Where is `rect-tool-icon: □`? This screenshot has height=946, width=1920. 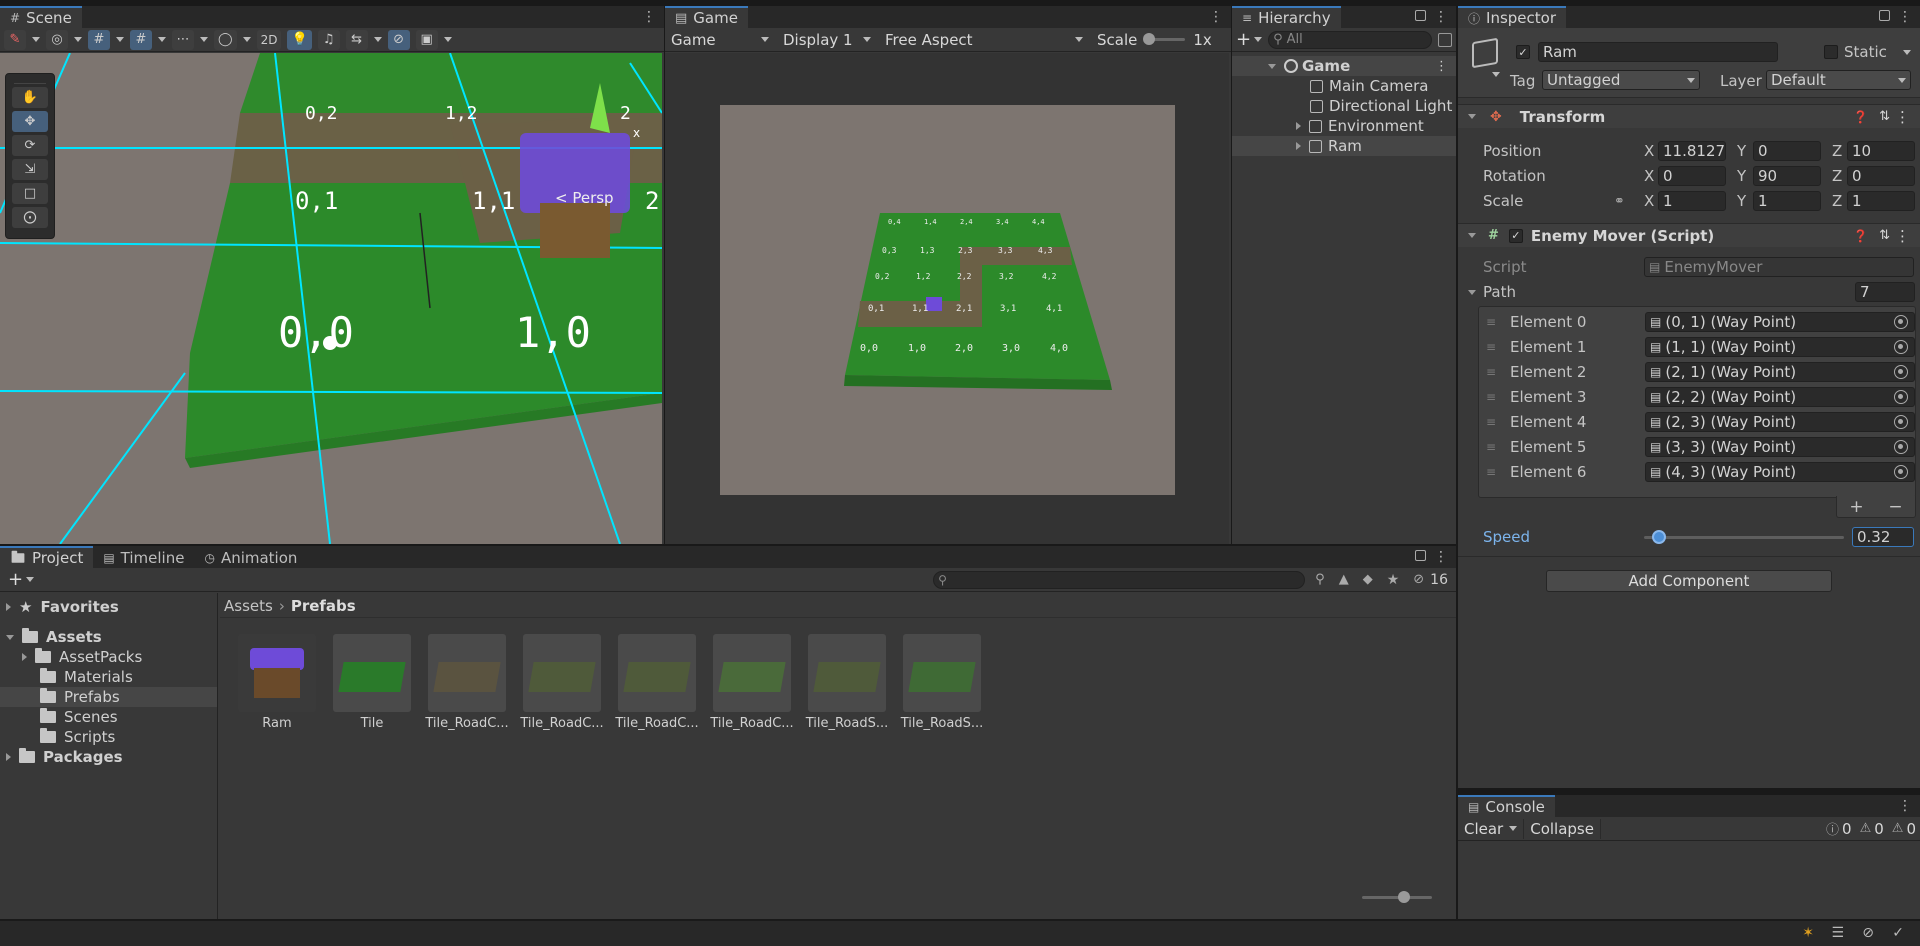
rect-tool-icon: □ is located at coordinates (30, 193).